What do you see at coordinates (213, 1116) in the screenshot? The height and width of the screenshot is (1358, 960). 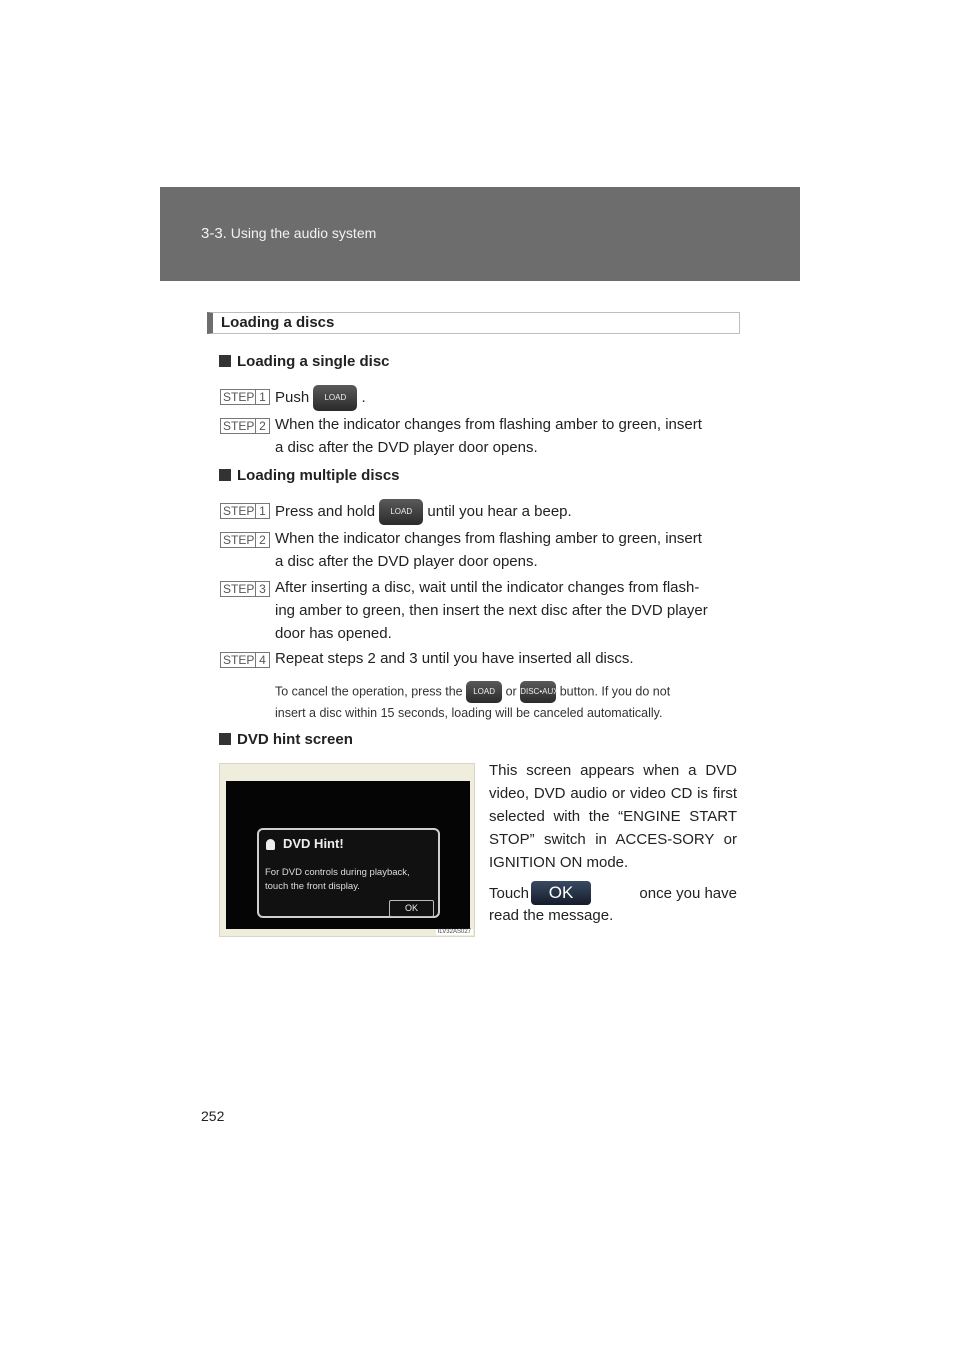 I see `page-number: 252` at bounding box center [213, 1116].